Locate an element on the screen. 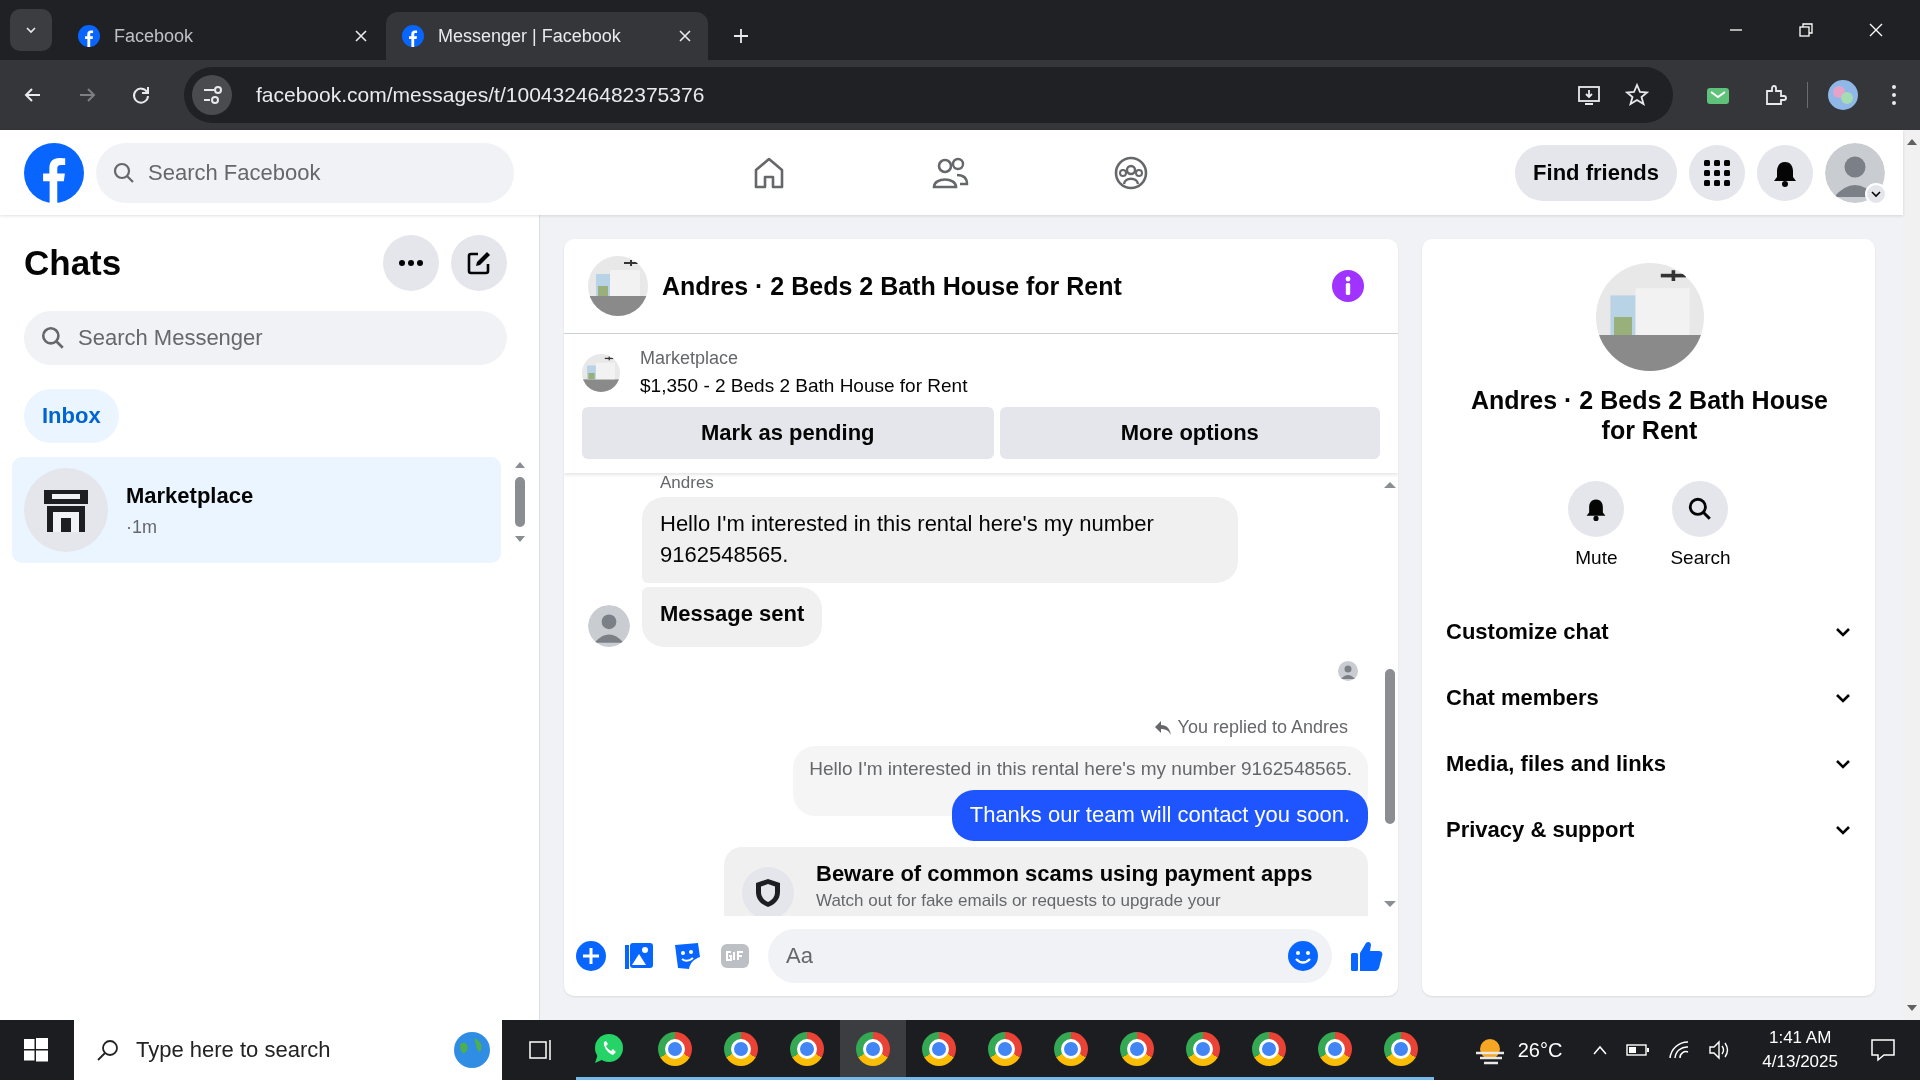 The width and height of the screenshot is (1920, 1080). sticker-icon is located at coordinates (687, 956).